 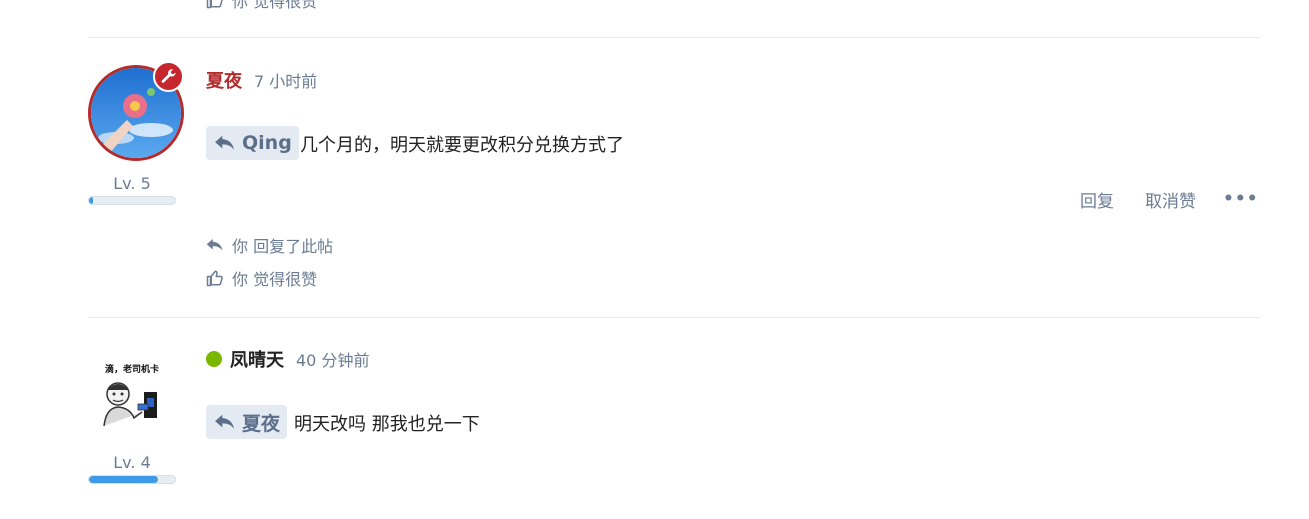 I want to click on liked-meta-previous: 你 觉得很赞, so click(x=261, y=6).